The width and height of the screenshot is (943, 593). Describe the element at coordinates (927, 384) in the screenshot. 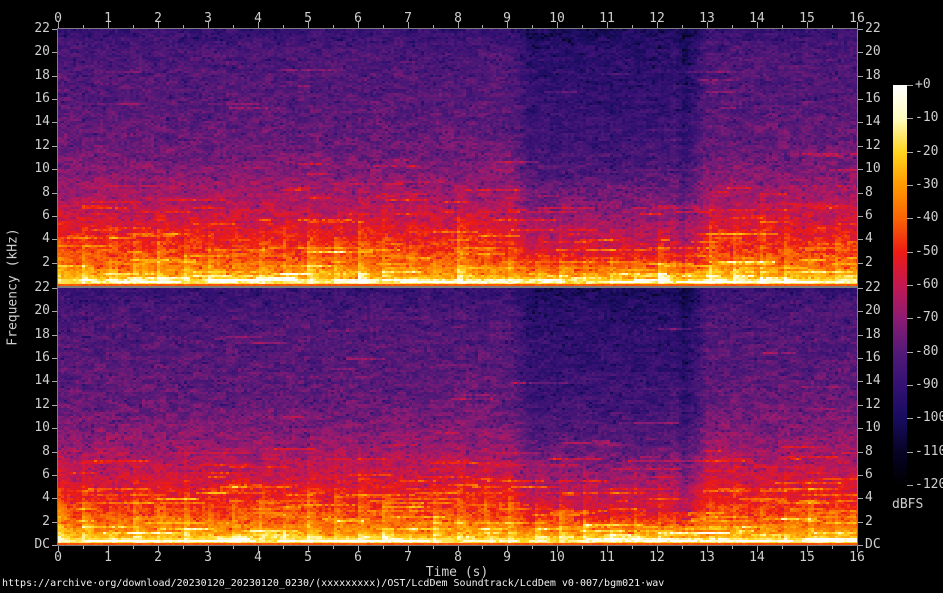

I see `colorbar-tick-label: -90` at that location.